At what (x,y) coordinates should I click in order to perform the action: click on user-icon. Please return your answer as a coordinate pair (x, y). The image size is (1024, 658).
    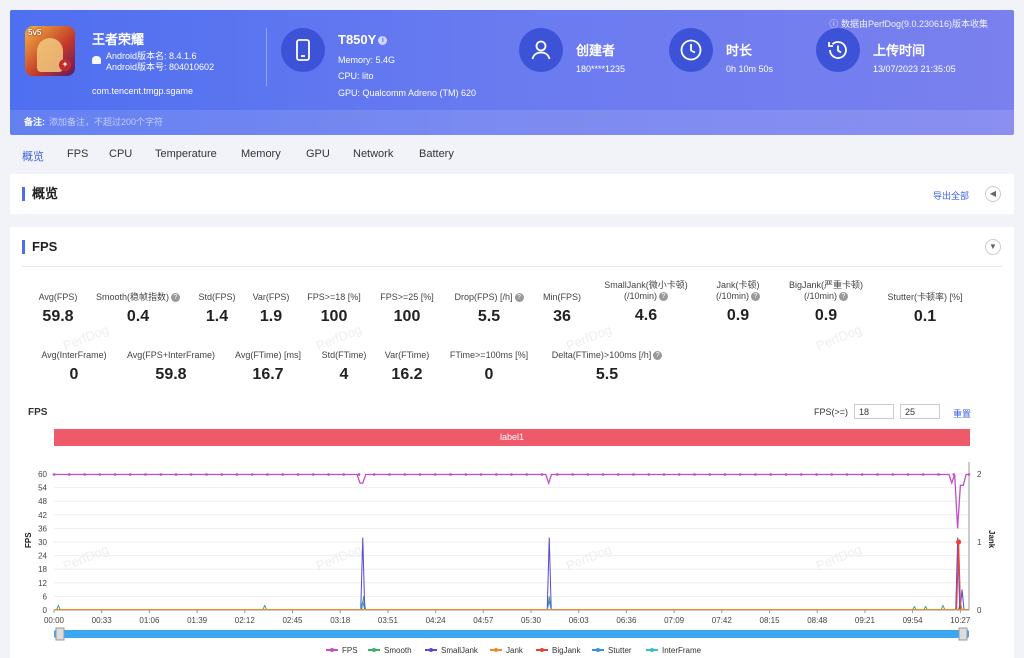
    Looking at the image, I should click on (541, 50).